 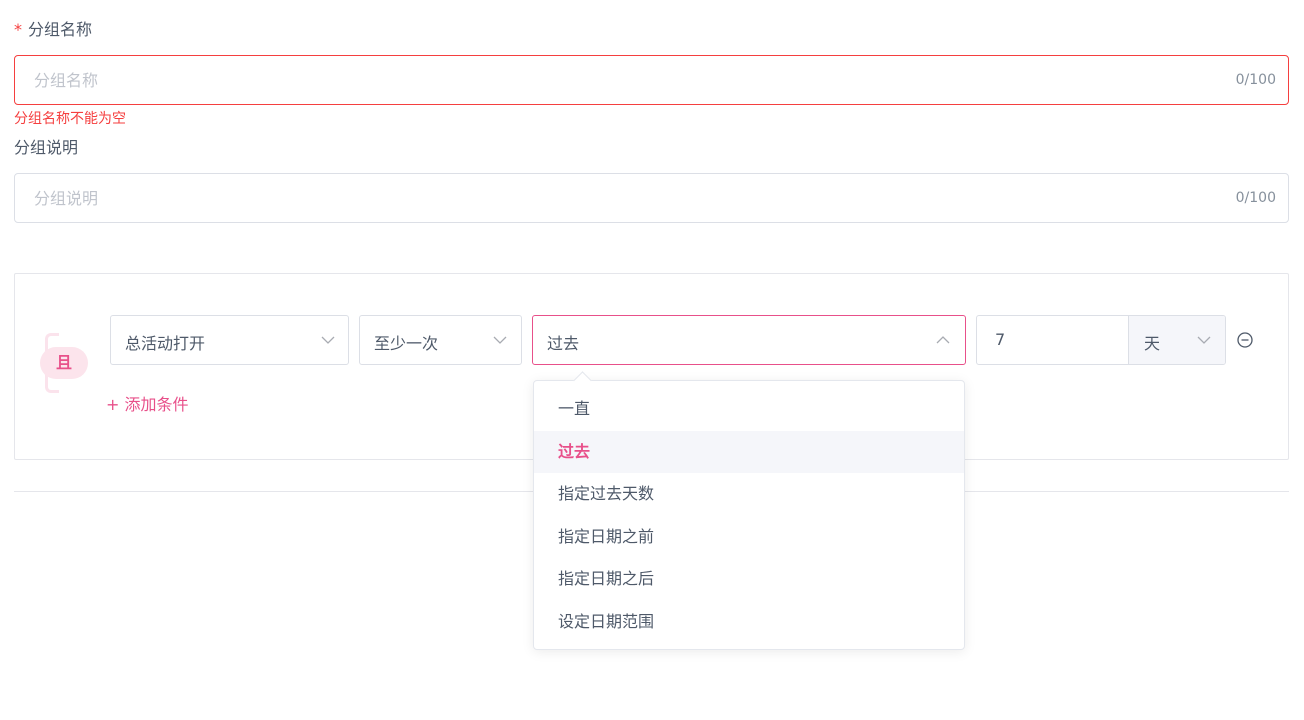 I want to click on time-range-dropdown: 一直 过去 指定过去天数 指定日期之前 指定日期之后 设定日期范围, so click(x=749, y=510).